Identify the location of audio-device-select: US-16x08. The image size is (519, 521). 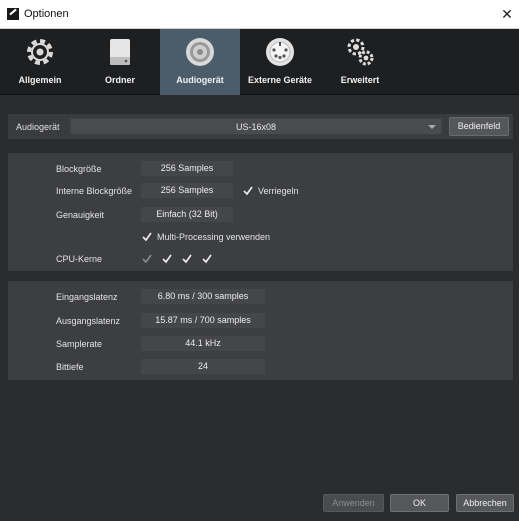
(256, 126).